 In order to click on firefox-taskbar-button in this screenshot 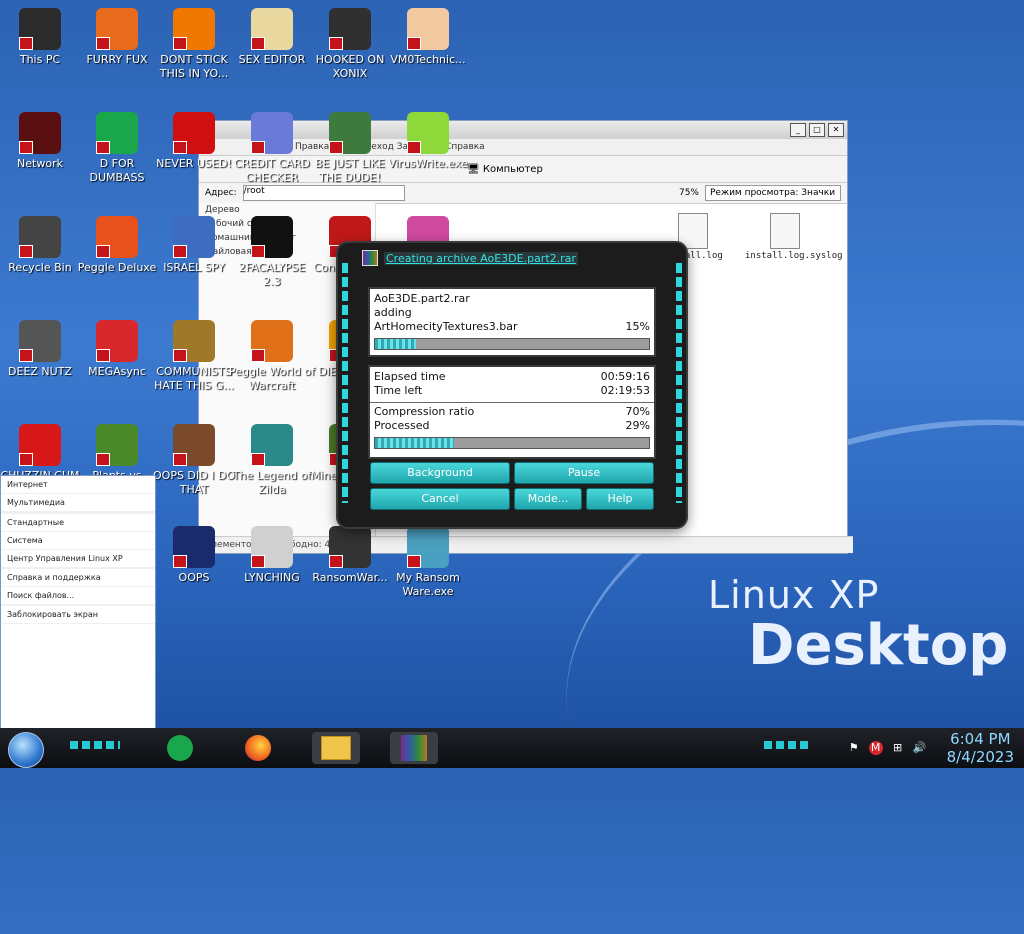, I will do `click(258, 748)`.